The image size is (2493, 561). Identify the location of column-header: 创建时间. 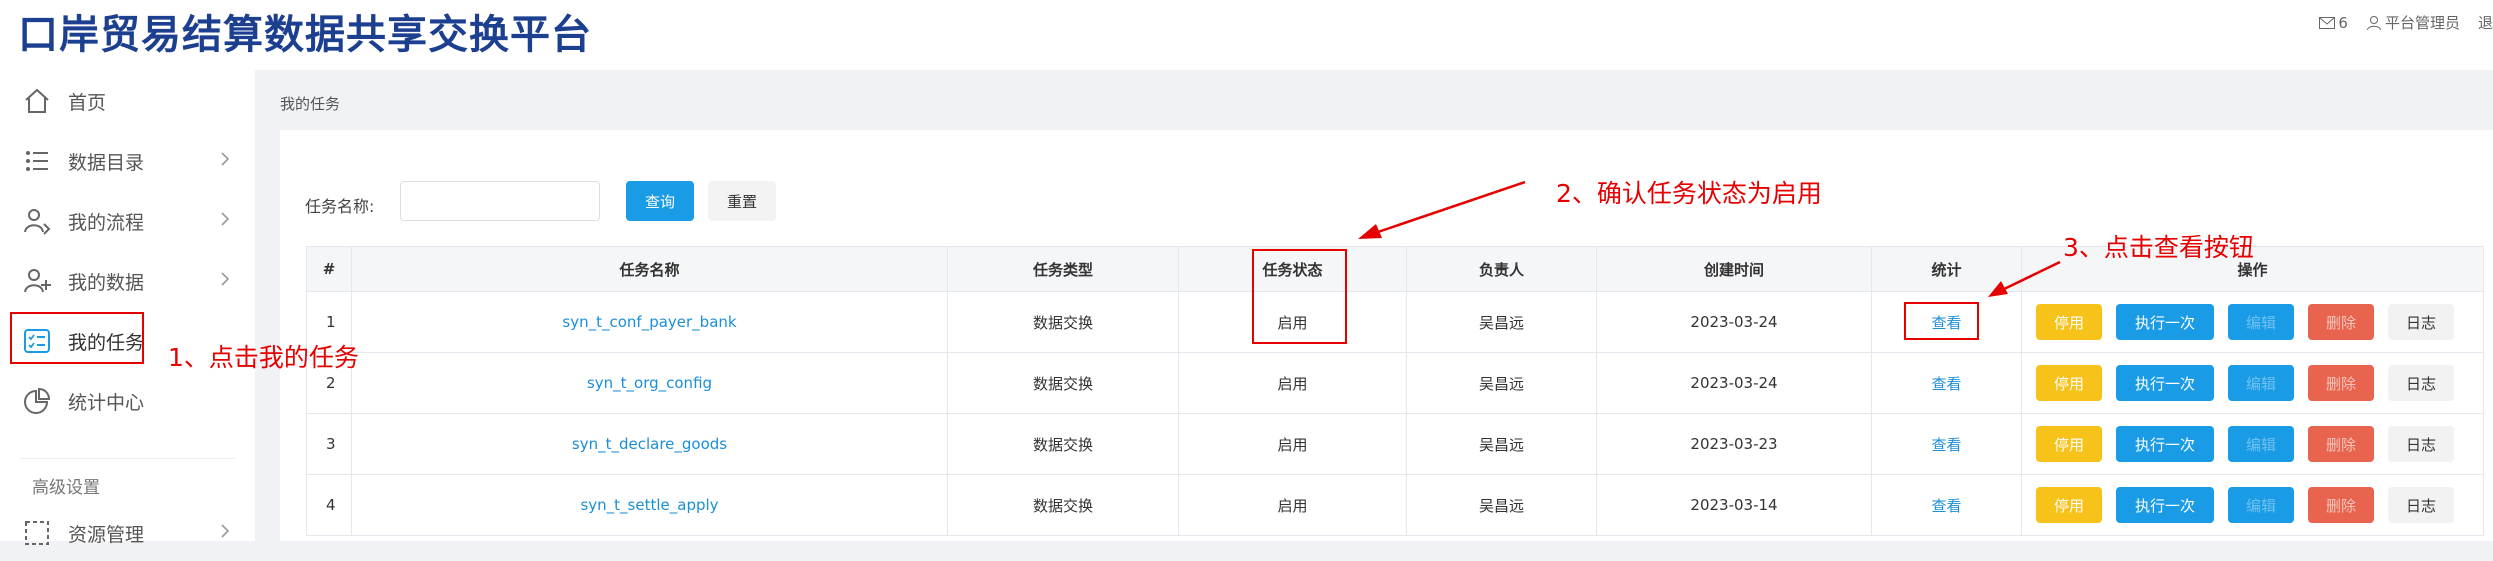
(1734, 269).